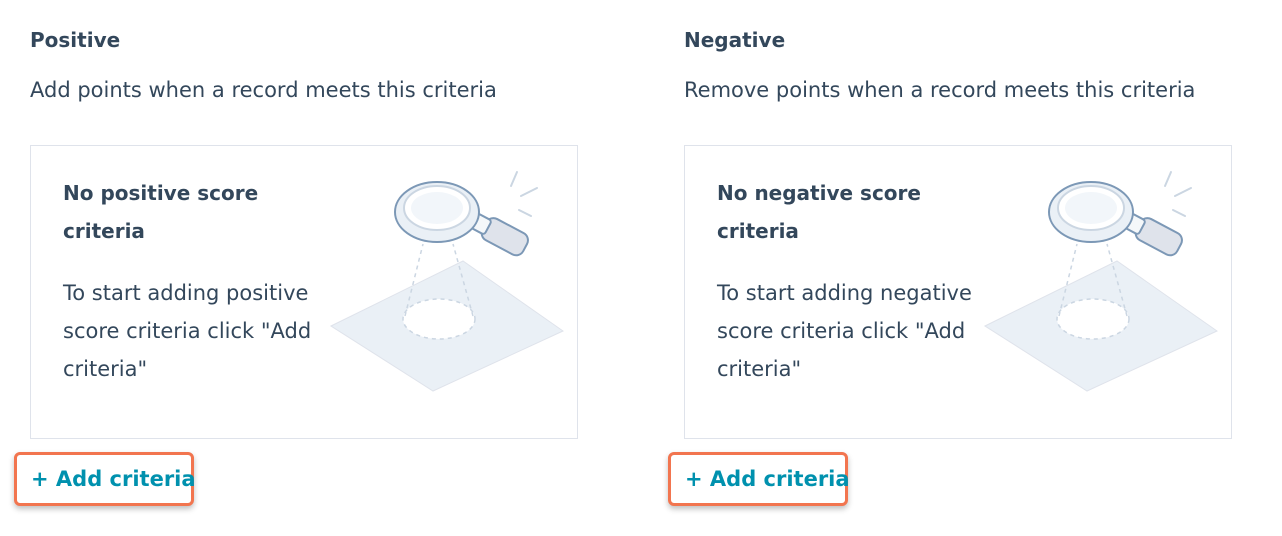 This screenshot has width=1282, height=536. What do you see at coordinates (735, 40) in the screenshot?
I see `negative-title: Negative` at bounding box center [735, 40].